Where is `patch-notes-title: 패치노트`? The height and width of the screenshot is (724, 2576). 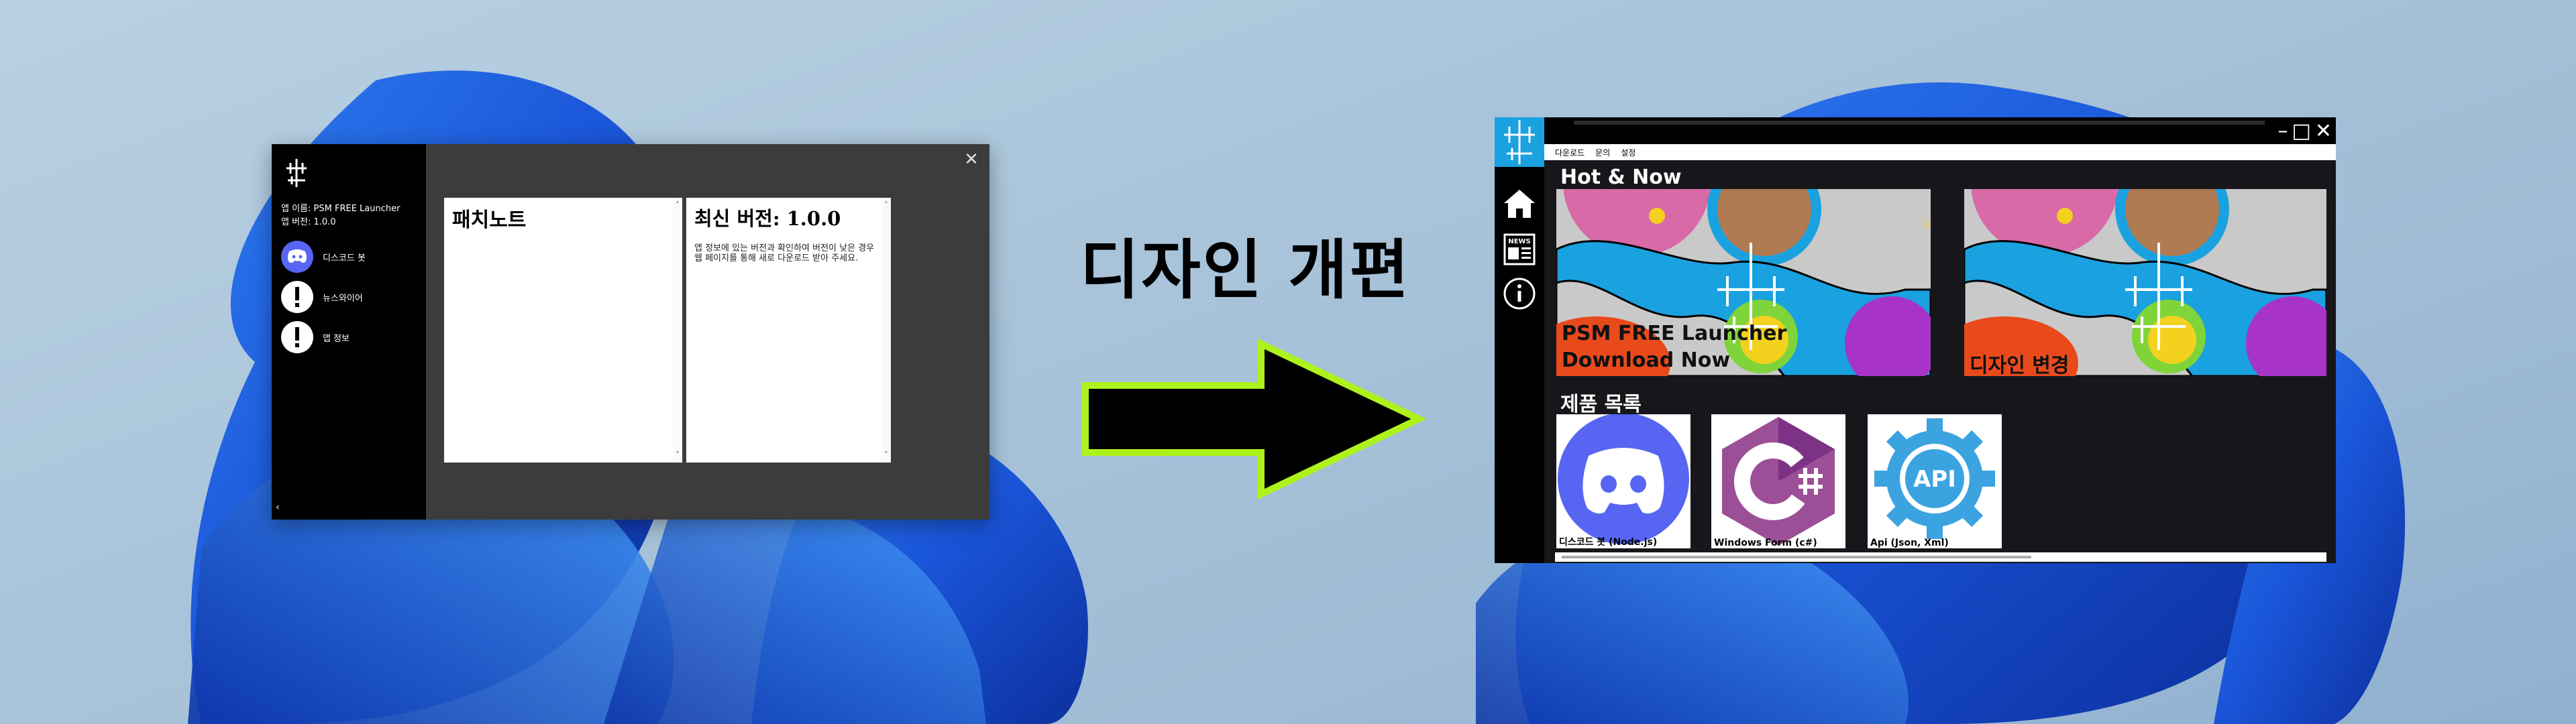
patch-notes-title: 패치노트 is located at coordinates (489, 220).